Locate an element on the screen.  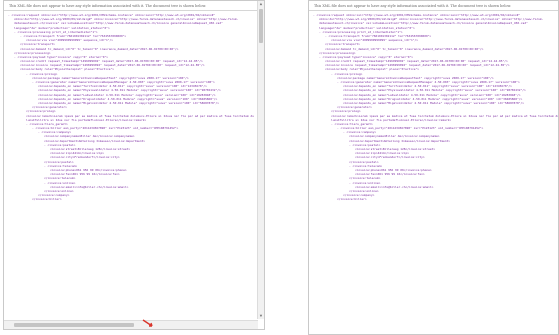
scrollbar-thumb is located at coordinates (261, 26).